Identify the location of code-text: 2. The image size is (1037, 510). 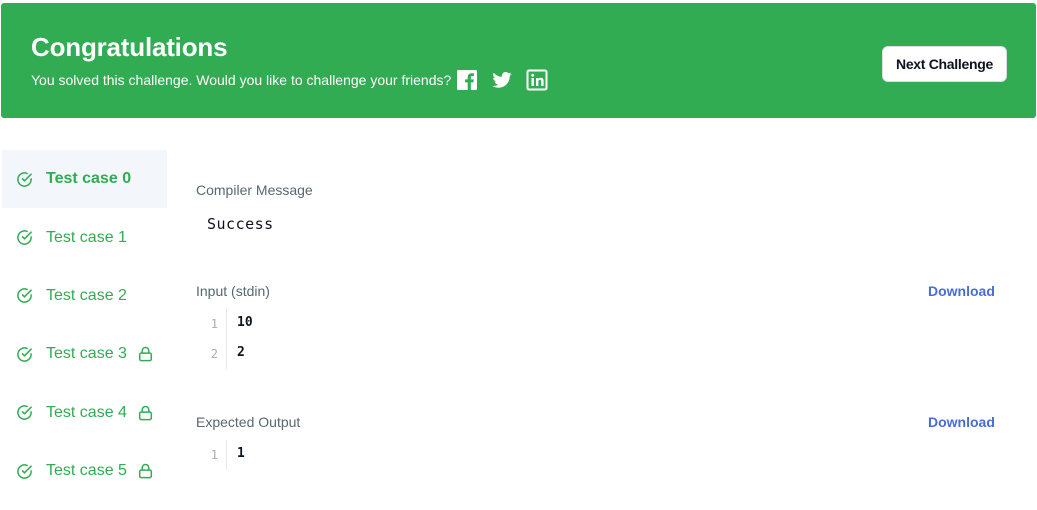
(241, 352).